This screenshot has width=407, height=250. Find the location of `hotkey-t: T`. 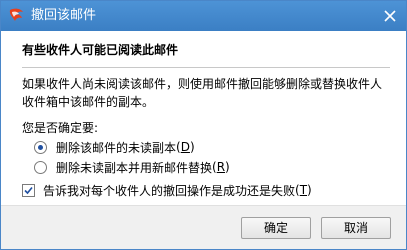

hotkey-t: T is located at coordinates (303, 190).